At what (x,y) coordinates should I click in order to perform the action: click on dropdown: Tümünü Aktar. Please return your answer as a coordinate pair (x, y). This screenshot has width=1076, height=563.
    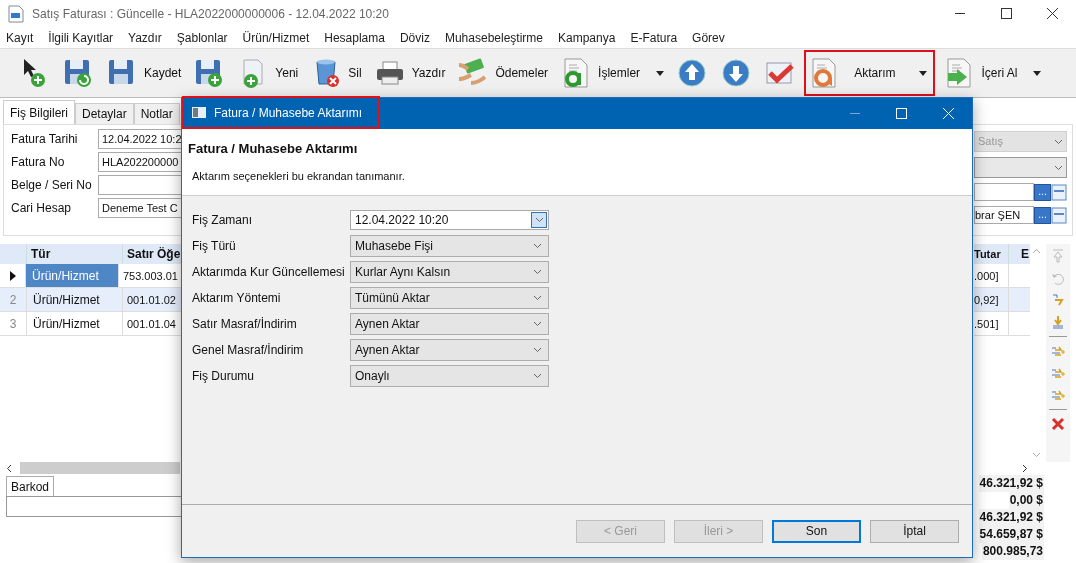
    Looking at the image, I should click on (449, 298).